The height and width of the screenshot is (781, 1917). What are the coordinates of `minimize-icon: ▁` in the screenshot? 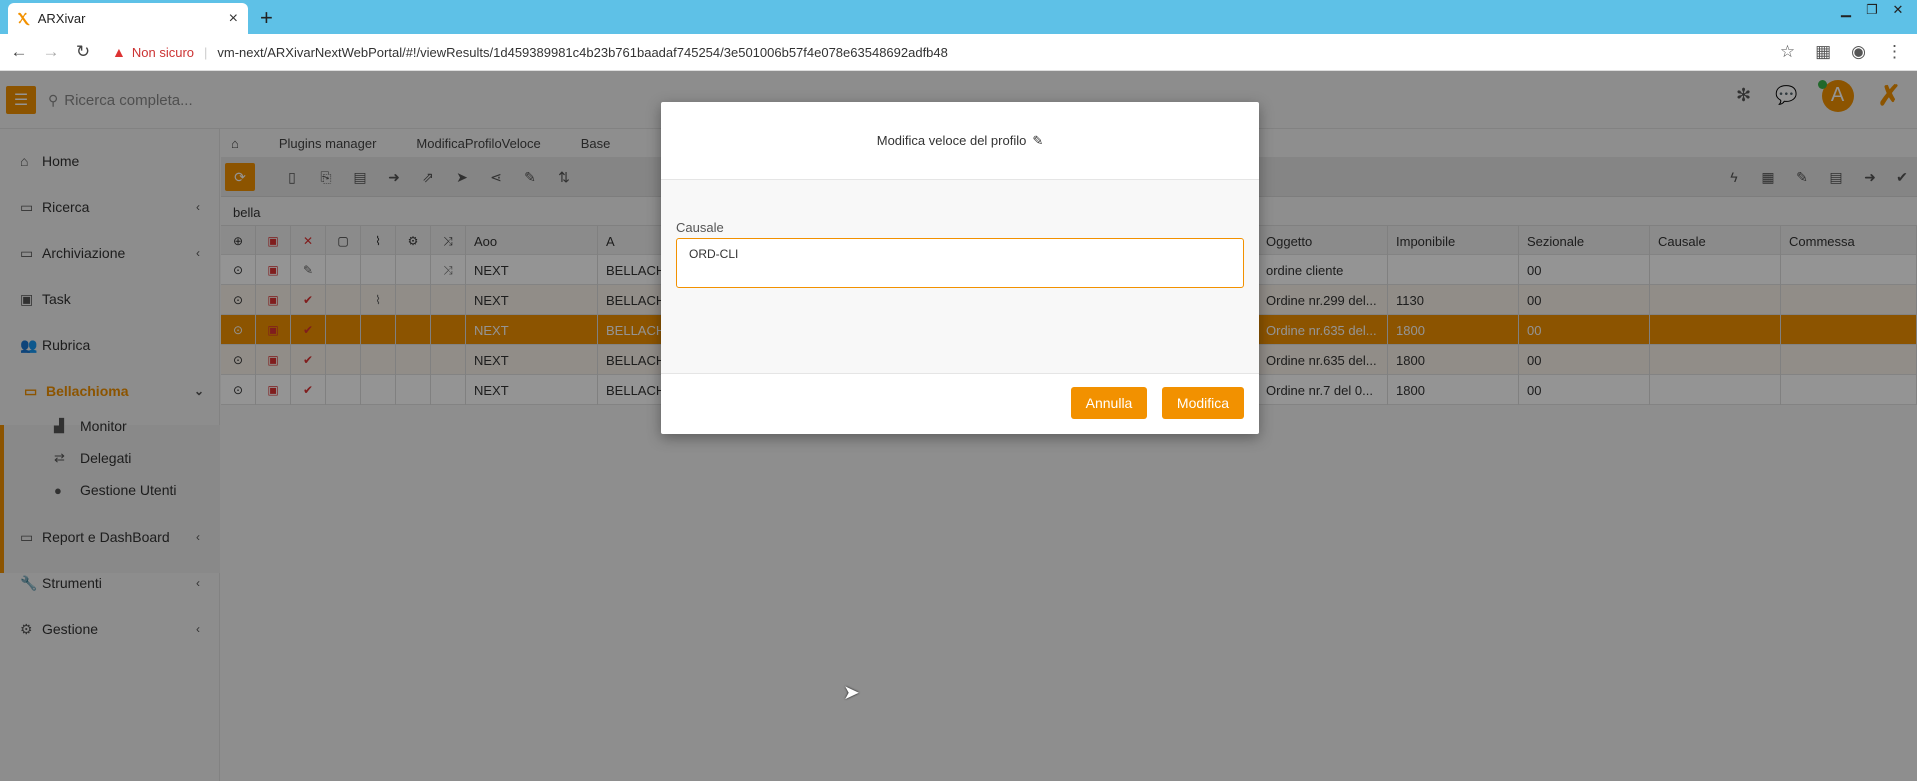 It's located at (1846, 10).